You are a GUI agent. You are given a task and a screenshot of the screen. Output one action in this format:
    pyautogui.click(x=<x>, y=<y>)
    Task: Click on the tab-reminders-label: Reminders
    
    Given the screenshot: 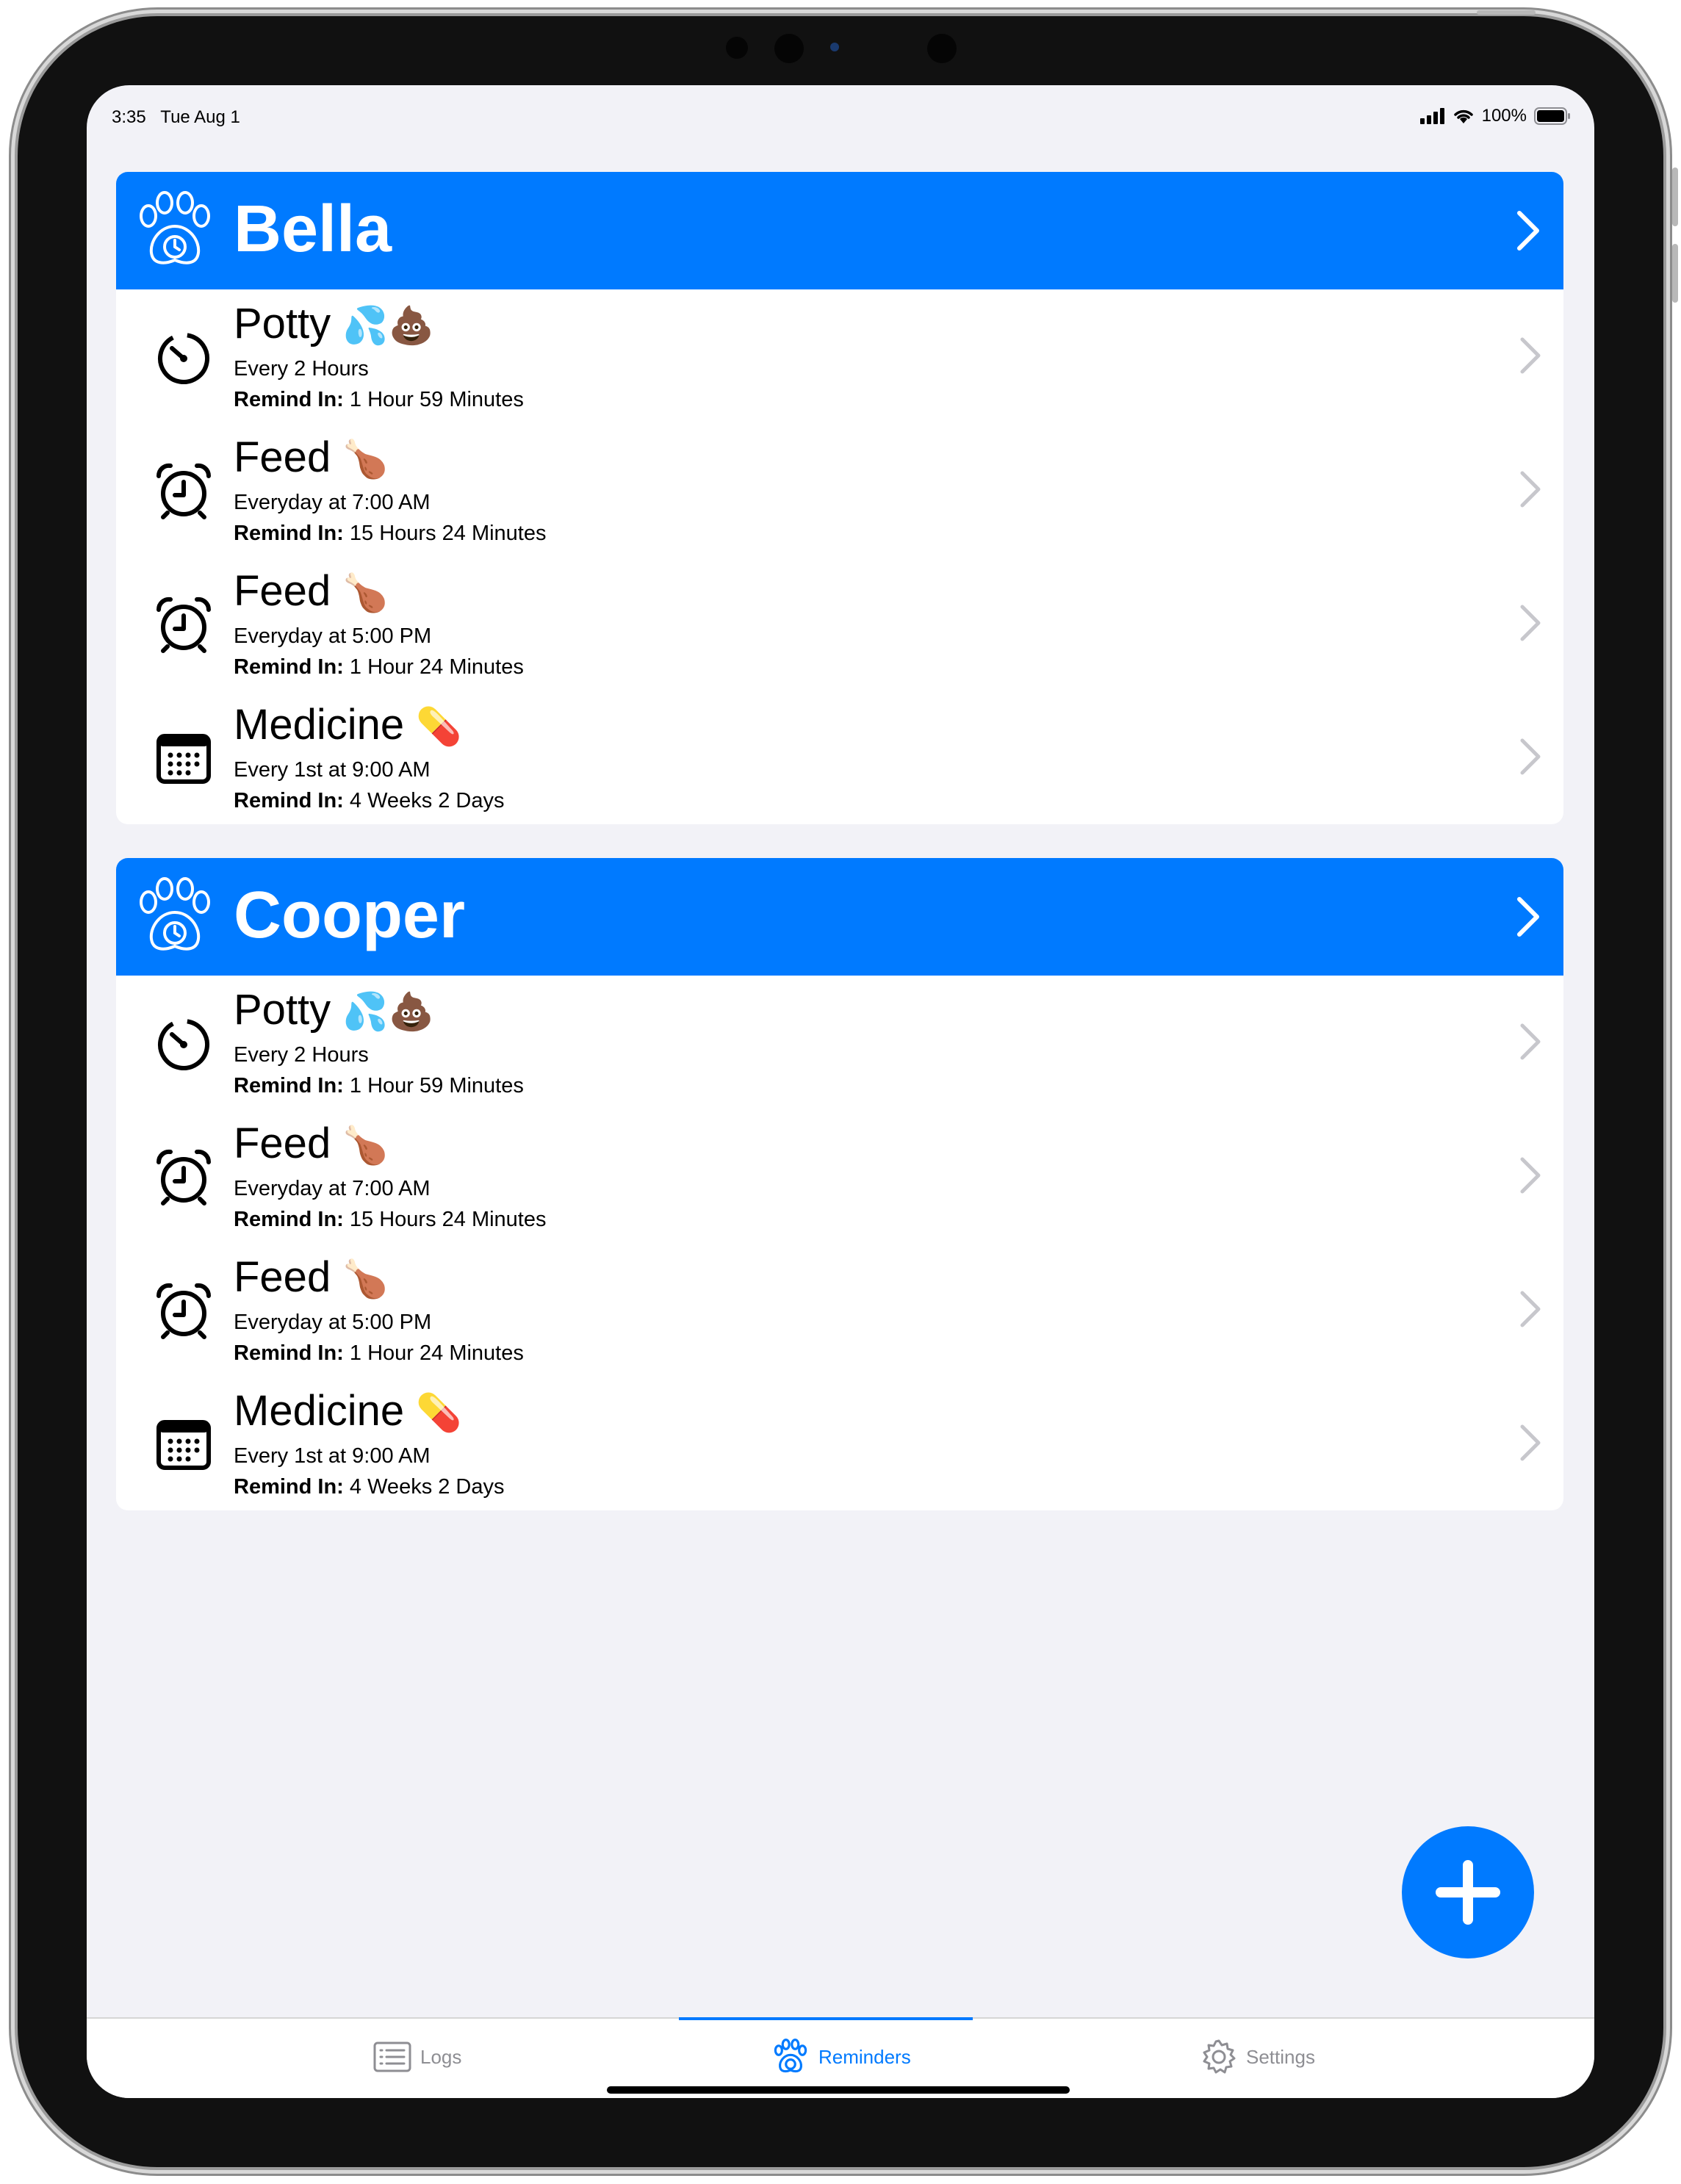 What is the action you would take?
    pyautogui.click(x=864, y=2056)
    